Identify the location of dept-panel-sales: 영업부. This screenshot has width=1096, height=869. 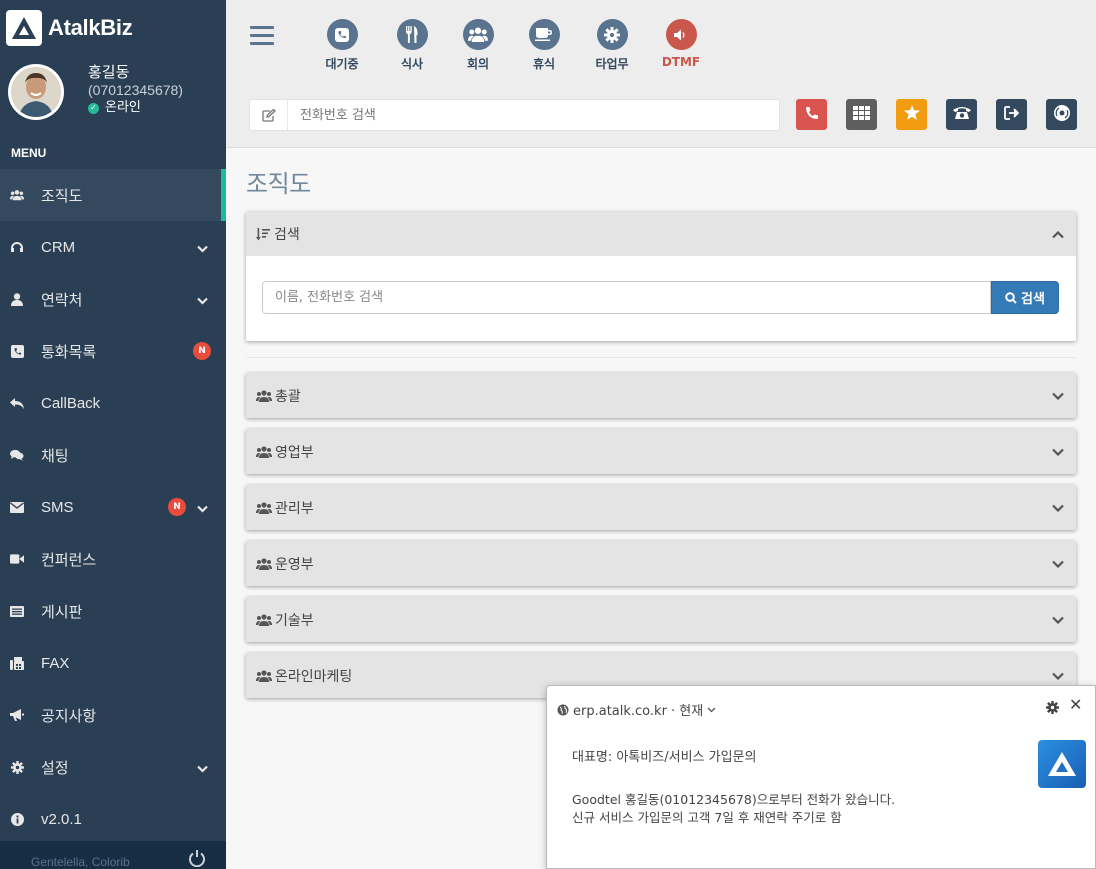
(661, 451).